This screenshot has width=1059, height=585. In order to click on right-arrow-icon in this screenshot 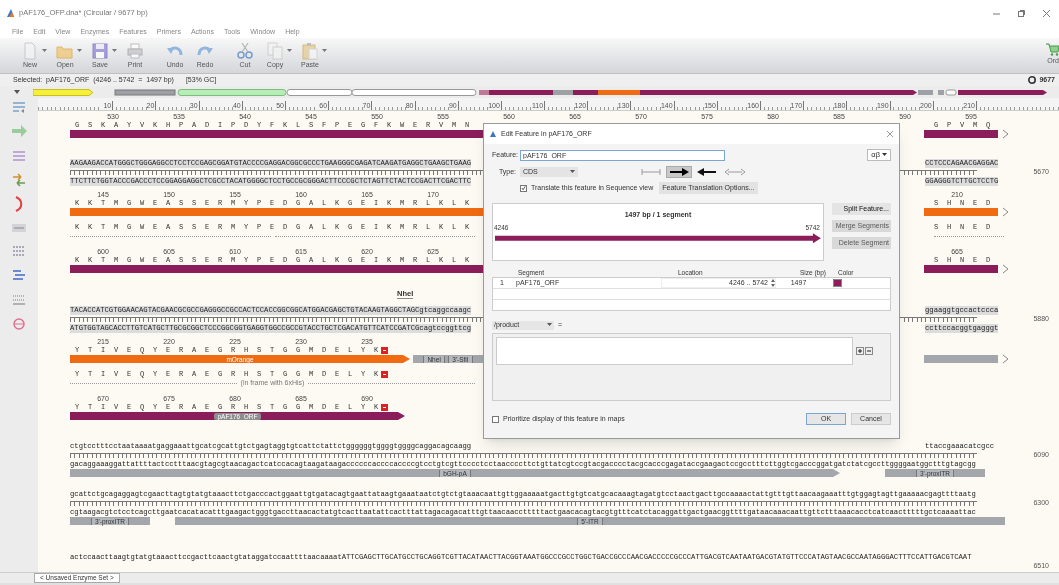, I will do `click(679, 172)`.